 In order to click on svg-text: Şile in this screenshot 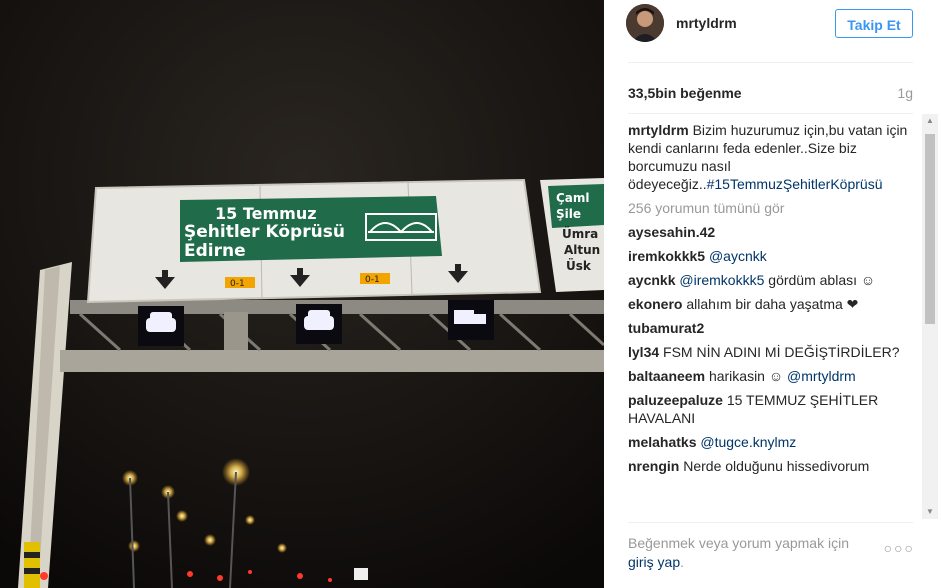, I will do `click(568, 214)`.